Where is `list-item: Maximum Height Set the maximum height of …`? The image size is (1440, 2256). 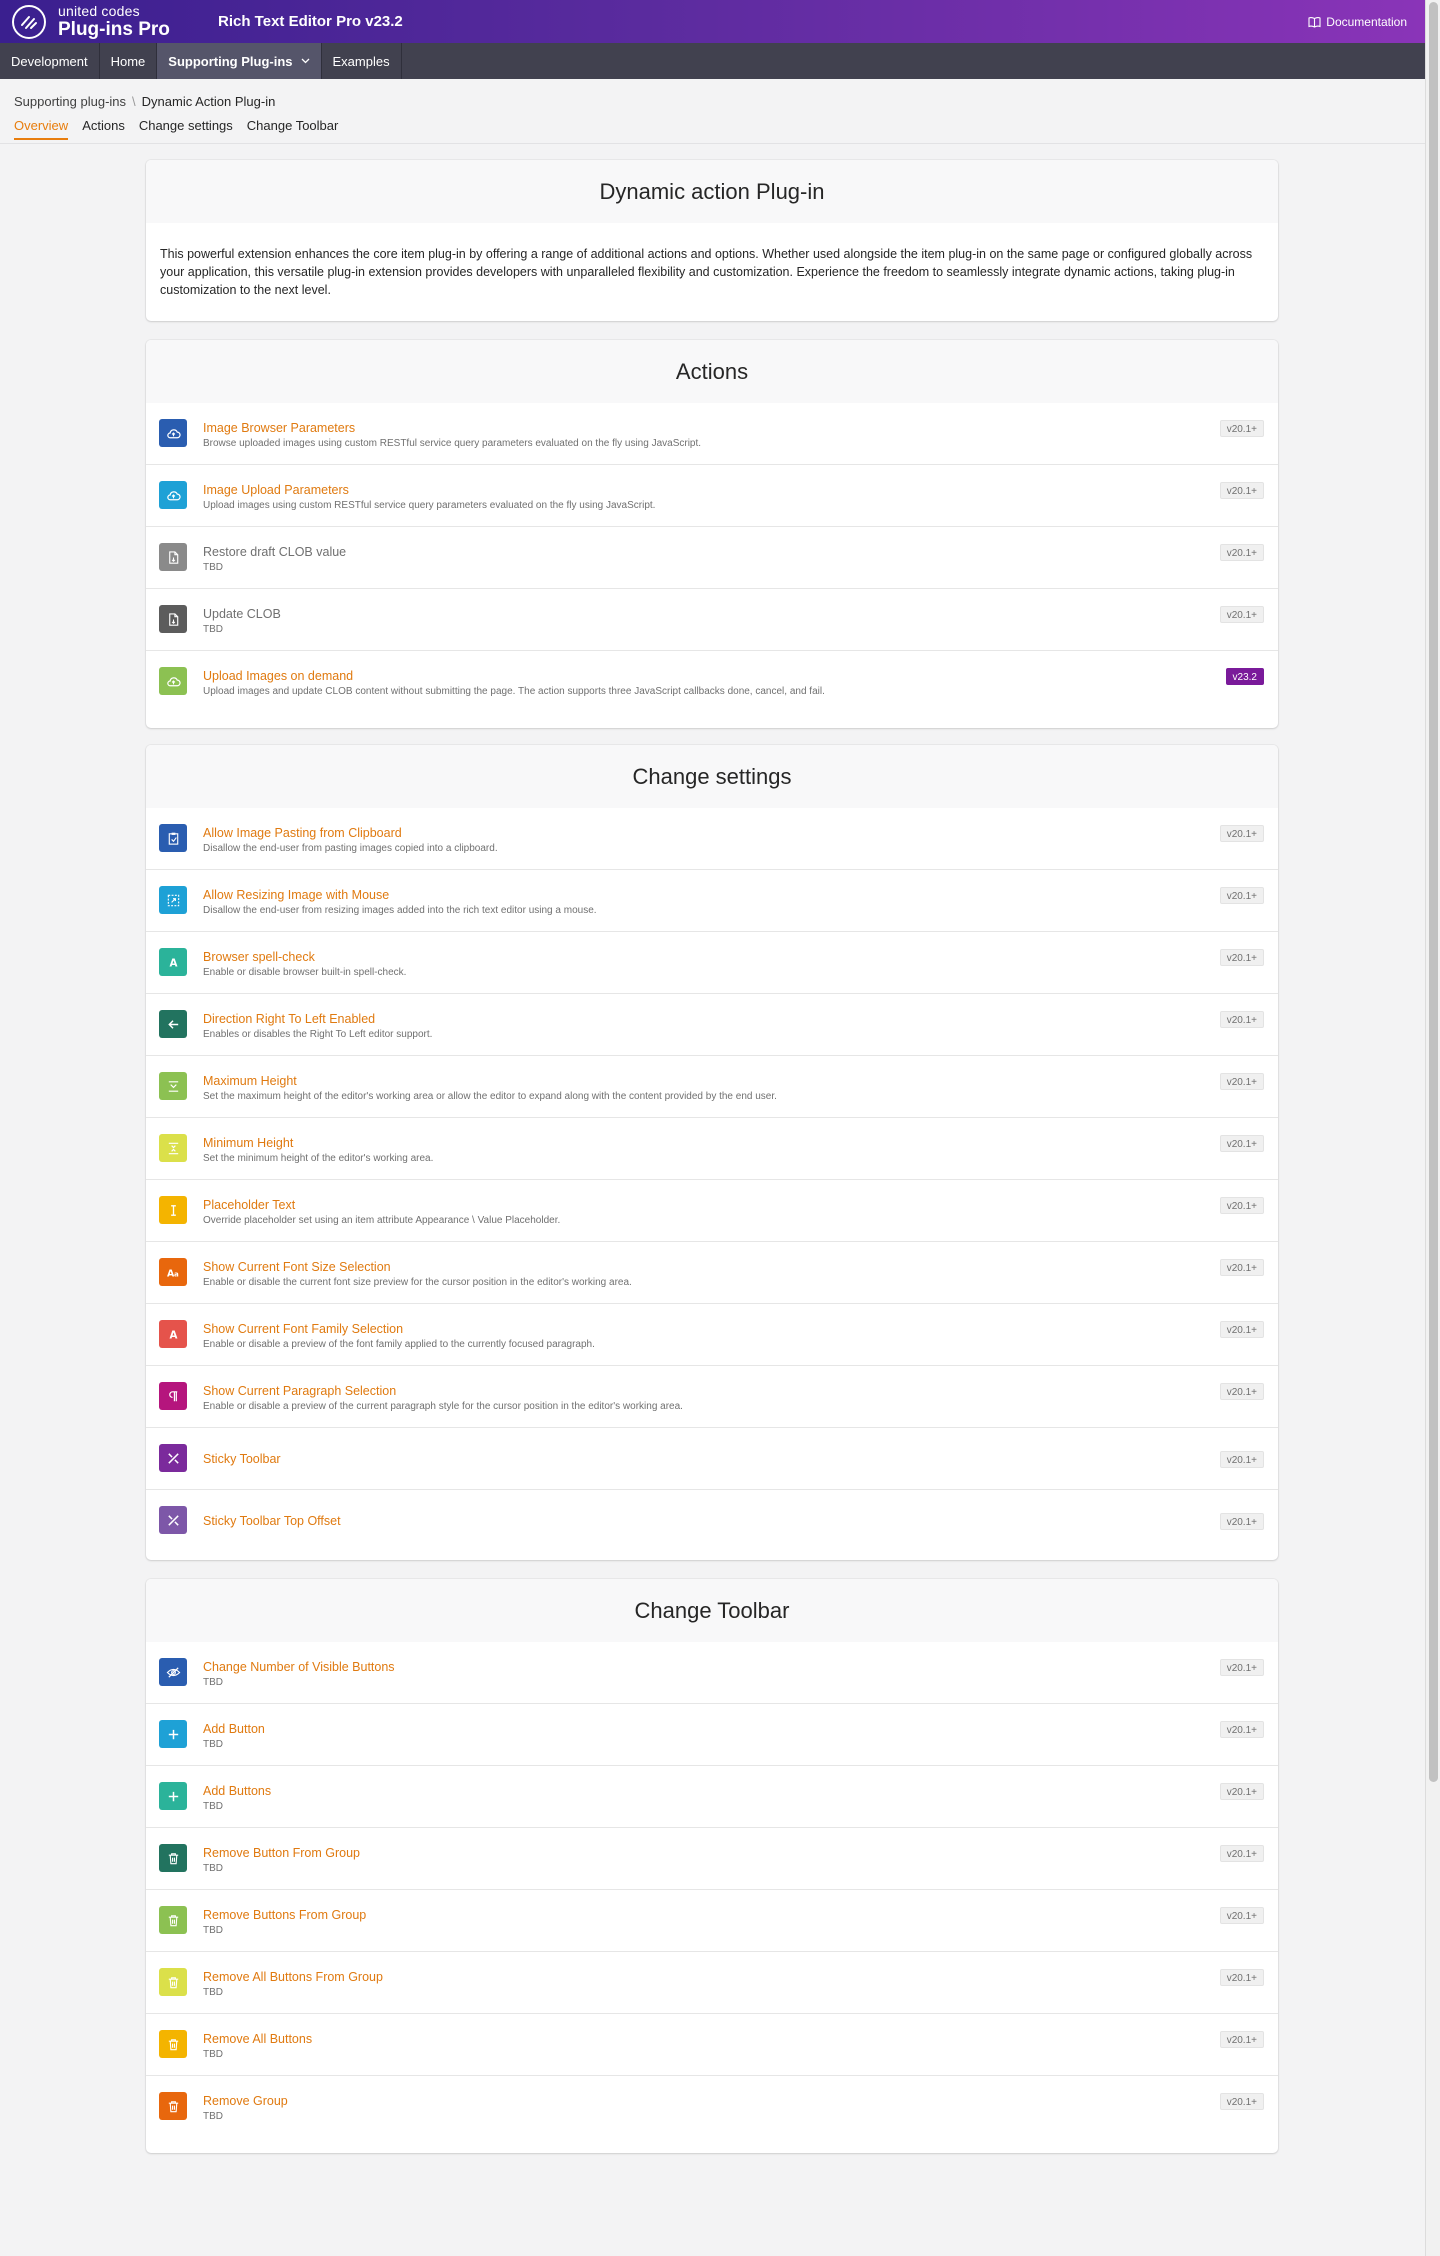
list-item: Maximum Height Set the maximum height of … is located at coordinates (712, 1087).